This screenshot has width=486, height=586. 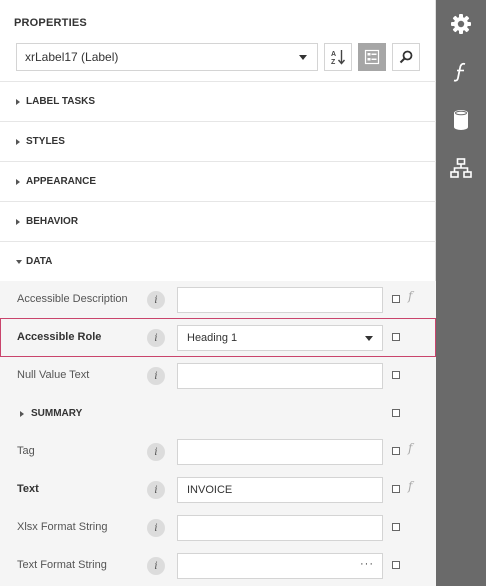 I want to click on categories-icon, so click(x=372, y=57).